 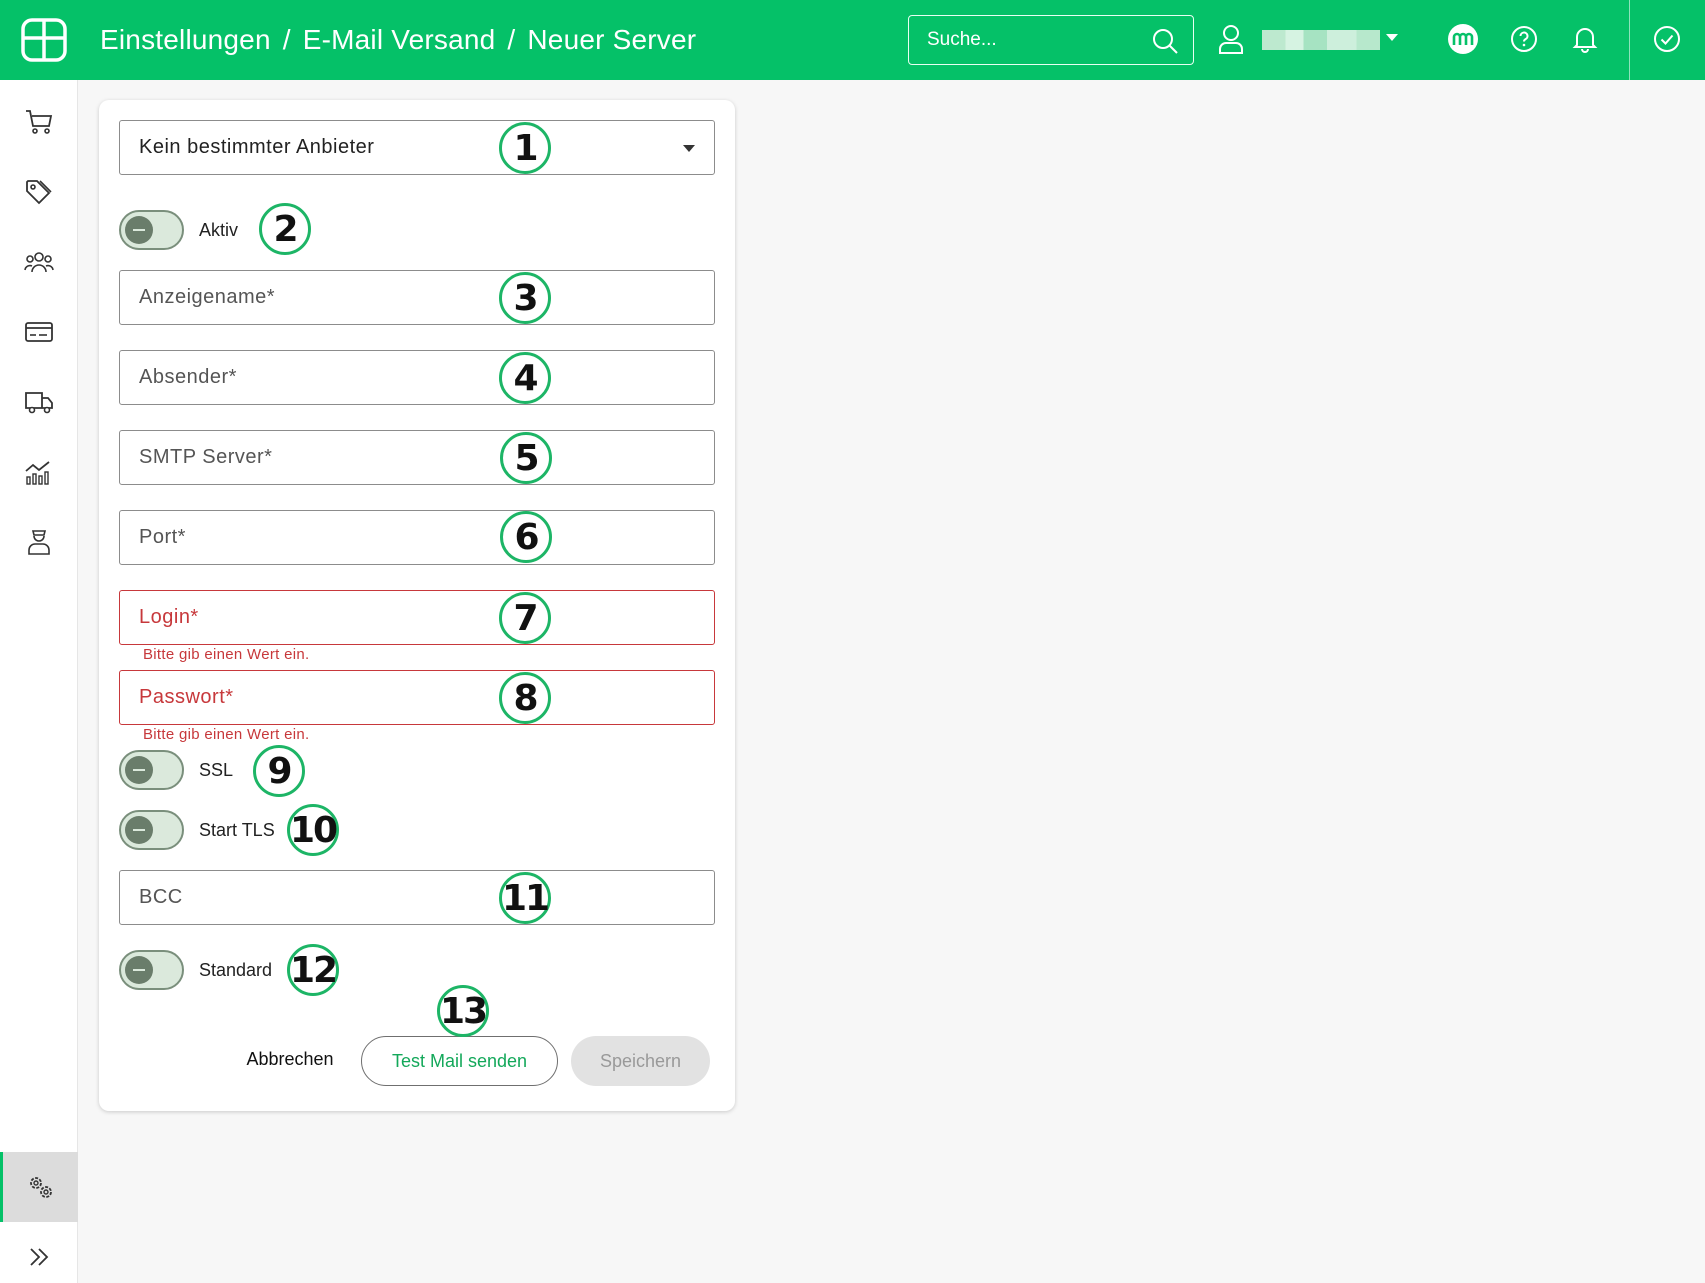 What do you see at coordinates (1231, 39) in the screenshot?
I see `user-icon` at bounding box center [1231, 39].